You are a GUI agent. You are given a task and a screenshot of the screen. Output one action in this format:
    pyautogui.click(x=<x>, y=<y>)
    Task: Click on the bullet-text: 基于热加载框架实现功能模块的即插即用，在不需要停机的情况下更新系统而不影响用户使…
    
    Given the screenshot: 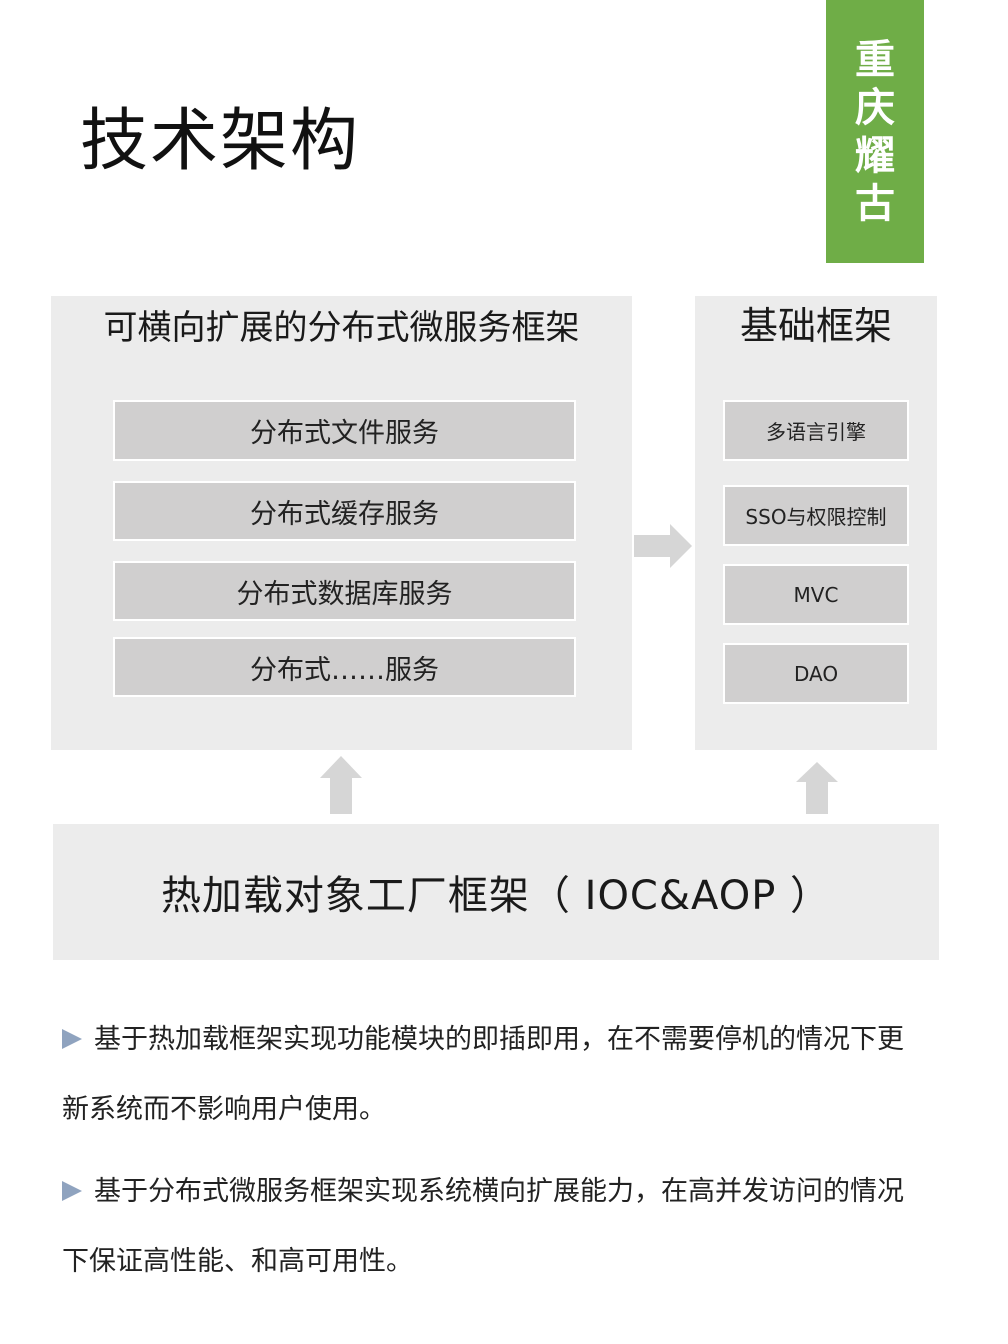 What is the action you would take?
    pyautogui.click(x=483, y=1074)
    